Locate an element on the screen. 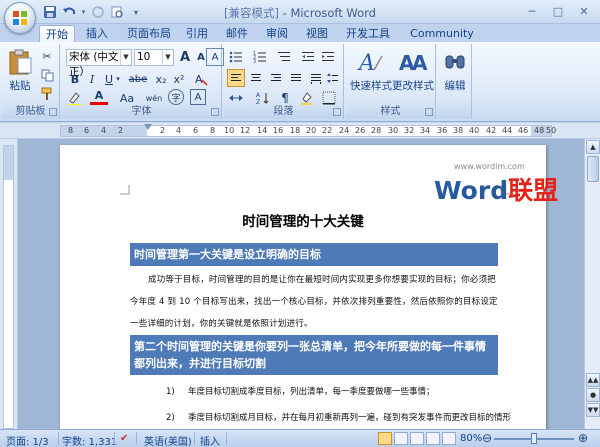 The width and height of the screenshot is (600, 447). word-count: 字数: 1,331 is located at coordinates (89, 440).